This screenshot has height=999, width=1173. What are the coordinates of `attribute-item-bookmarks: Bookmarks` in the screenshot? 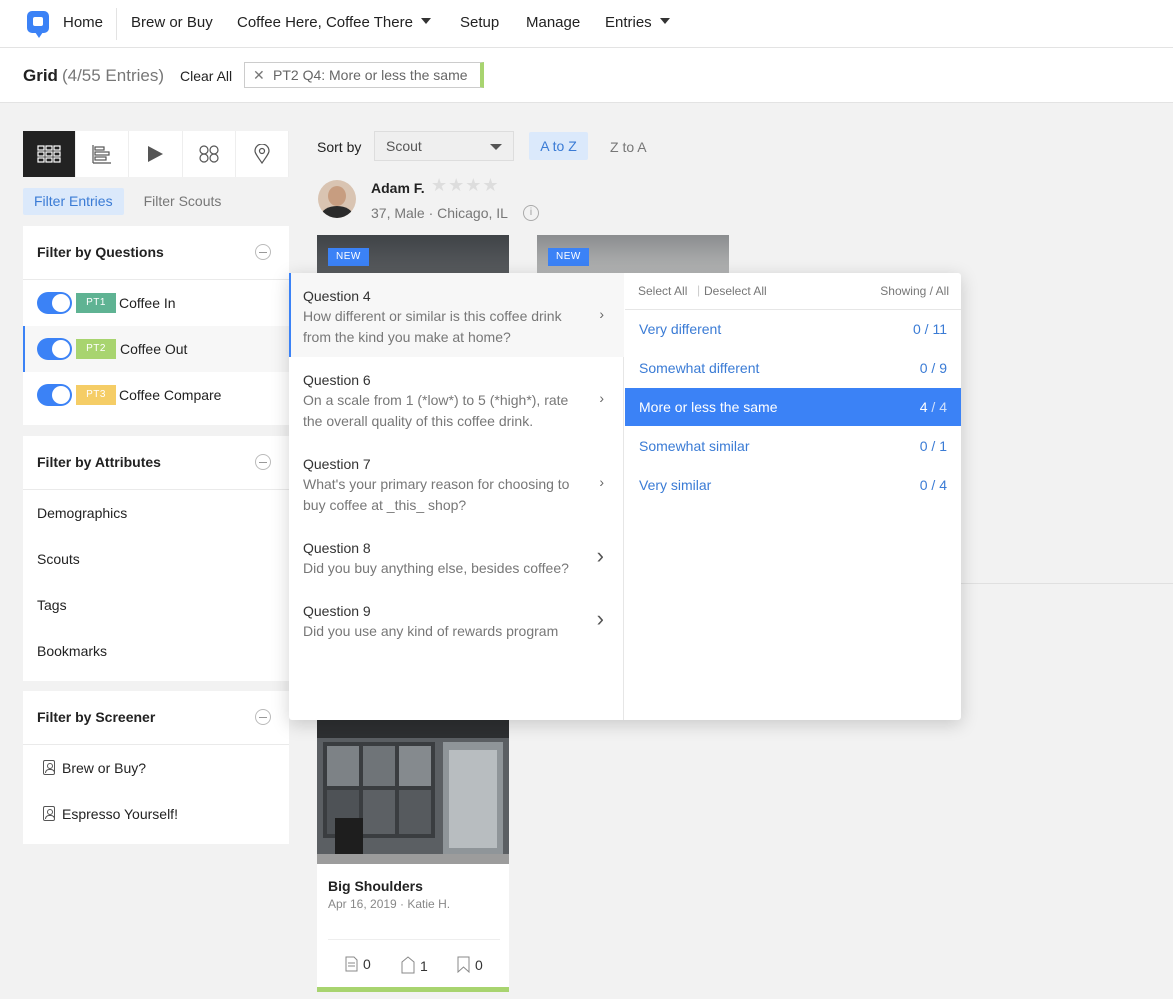 It's located at (156, 651).